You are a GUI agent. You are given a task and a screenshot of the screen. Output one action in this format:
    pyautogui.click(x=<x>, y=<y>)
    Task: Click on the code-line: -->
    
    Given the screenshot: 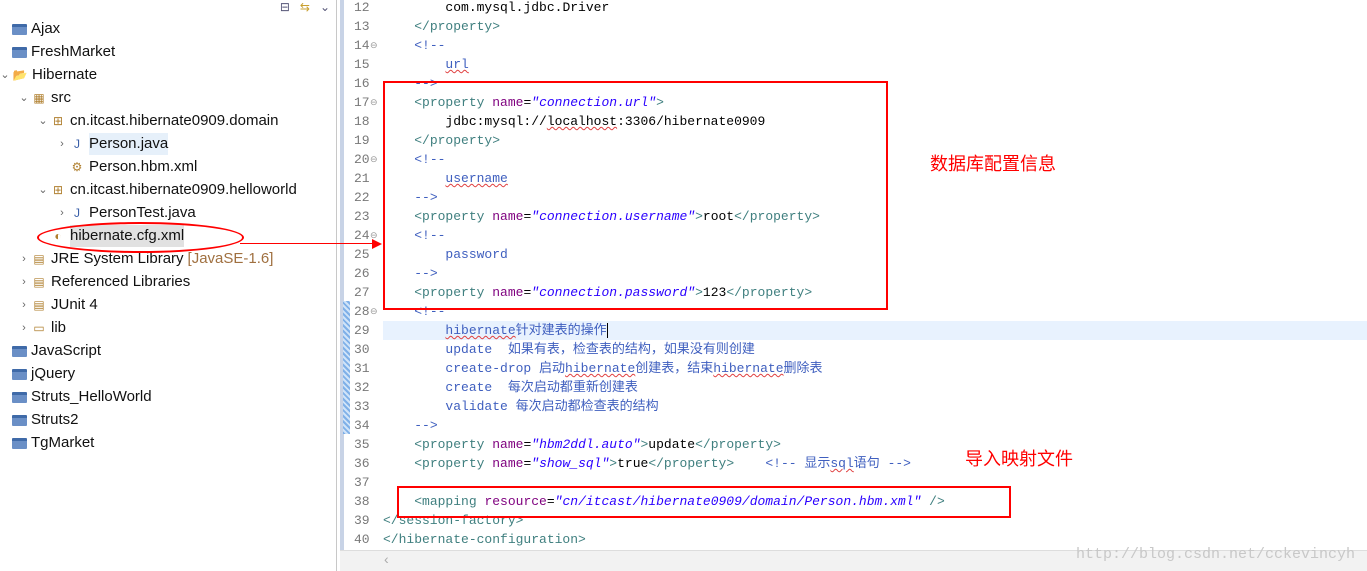 What is the action you would take?
    pyautogui.click(x=875, y=425)
    